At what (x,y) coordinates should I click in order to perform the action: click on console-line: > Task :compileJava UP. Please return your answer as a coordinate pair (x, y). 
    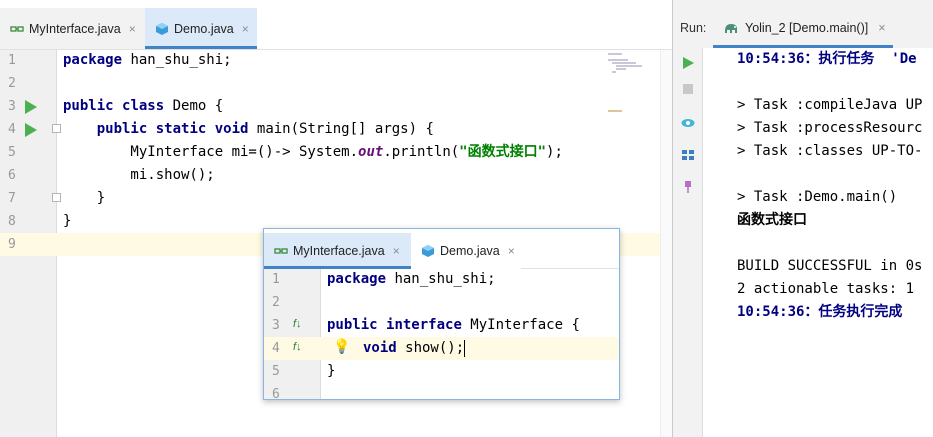
    Looking at the image, I should click on (830, 105).